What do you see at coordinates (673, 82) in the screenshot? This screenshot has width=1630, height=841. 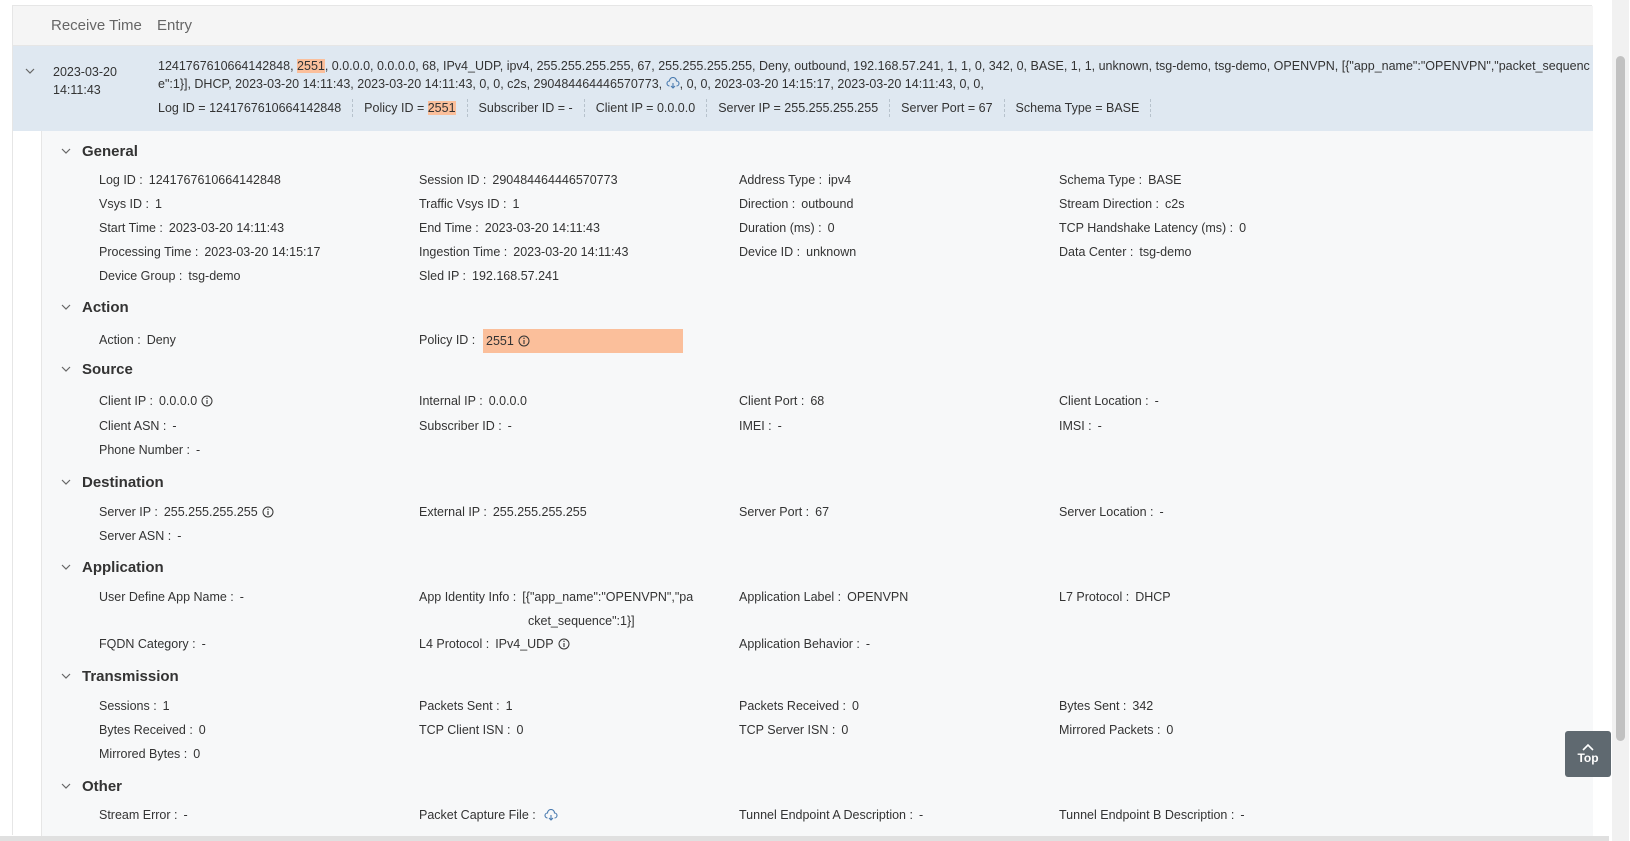 I see `cloud-download-icon` at bounding box center [673, 82].